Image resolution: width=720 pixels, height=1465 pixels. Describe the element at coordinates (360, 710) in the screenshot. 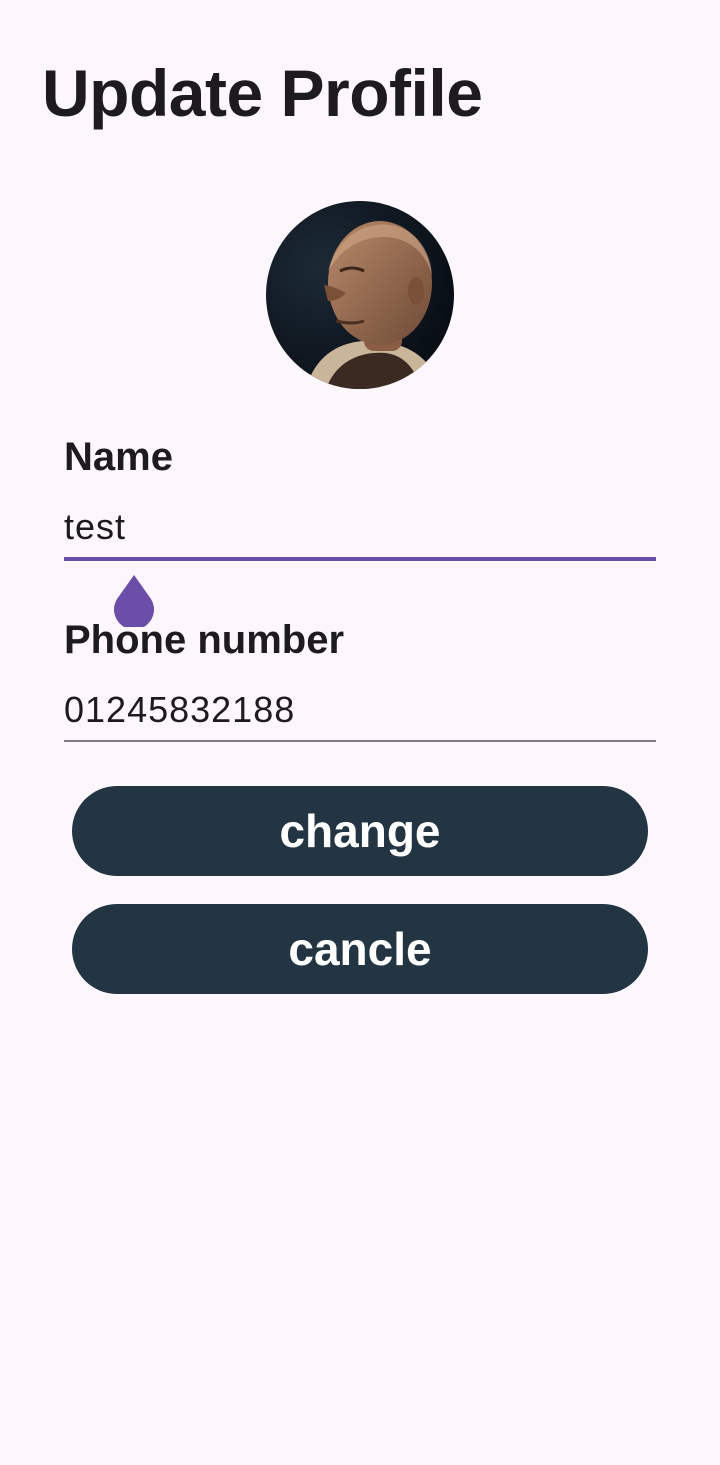

I see `phone-input` at that location.